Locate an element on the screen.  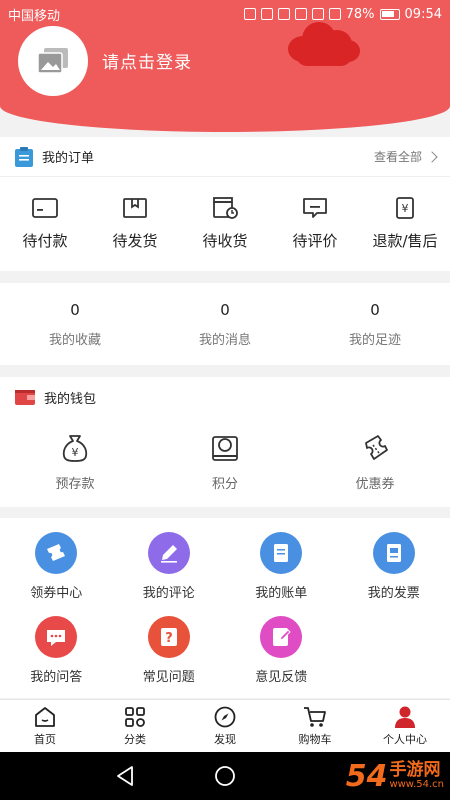
order-item-label: 待评价 is located at coordinates (315, 240).